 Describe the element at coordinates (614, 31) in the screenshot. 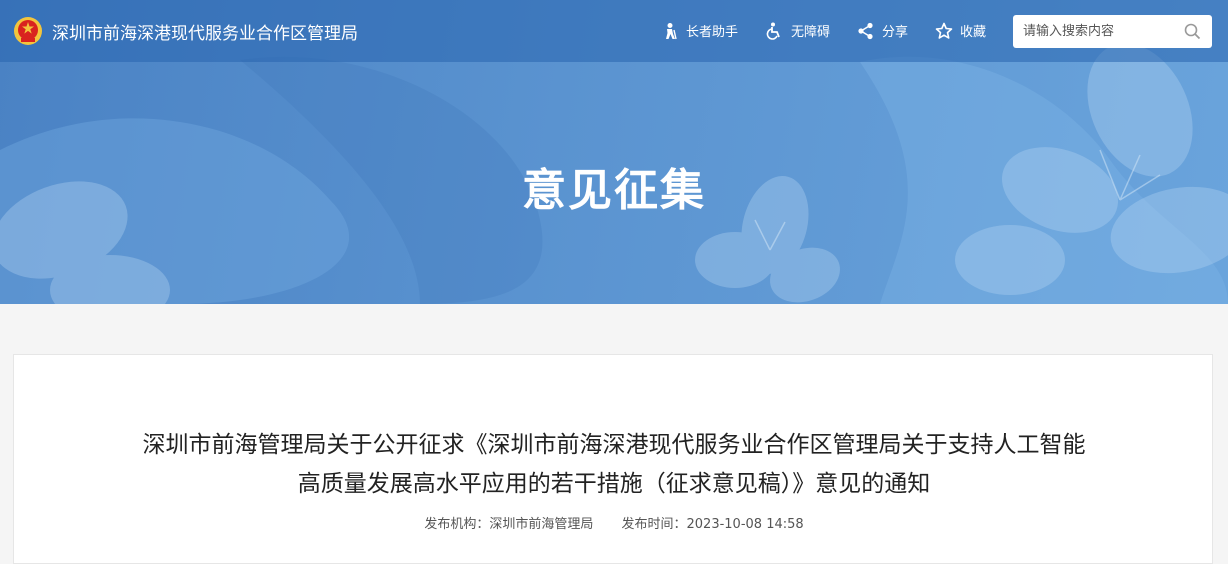

I see `top-navigation-bar: 深圳市前海深港现代服务业合作区管理局 长者助手 无障碍 分享 收藏` at that location.